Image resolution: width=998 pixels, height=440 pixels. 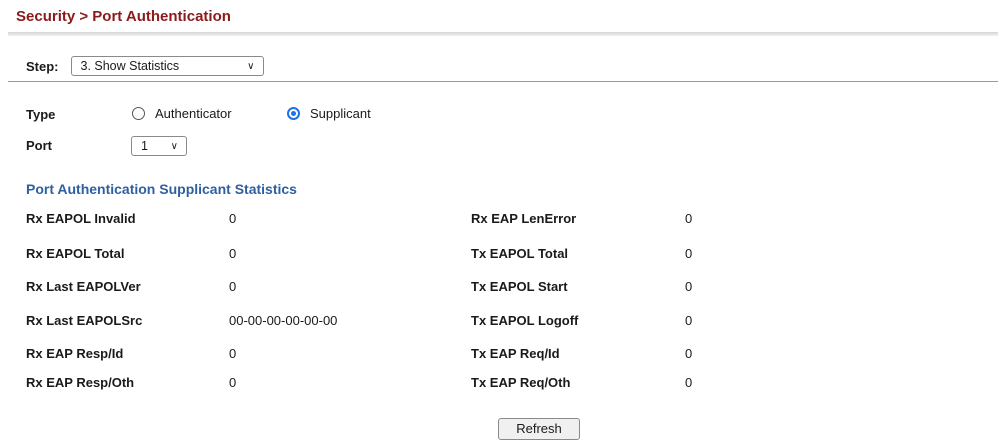 What do you see at coordinates (130, 66) in the screenshot?
I see `step-select-value: 3. Show Statistics` at bounding box center [130, 66].